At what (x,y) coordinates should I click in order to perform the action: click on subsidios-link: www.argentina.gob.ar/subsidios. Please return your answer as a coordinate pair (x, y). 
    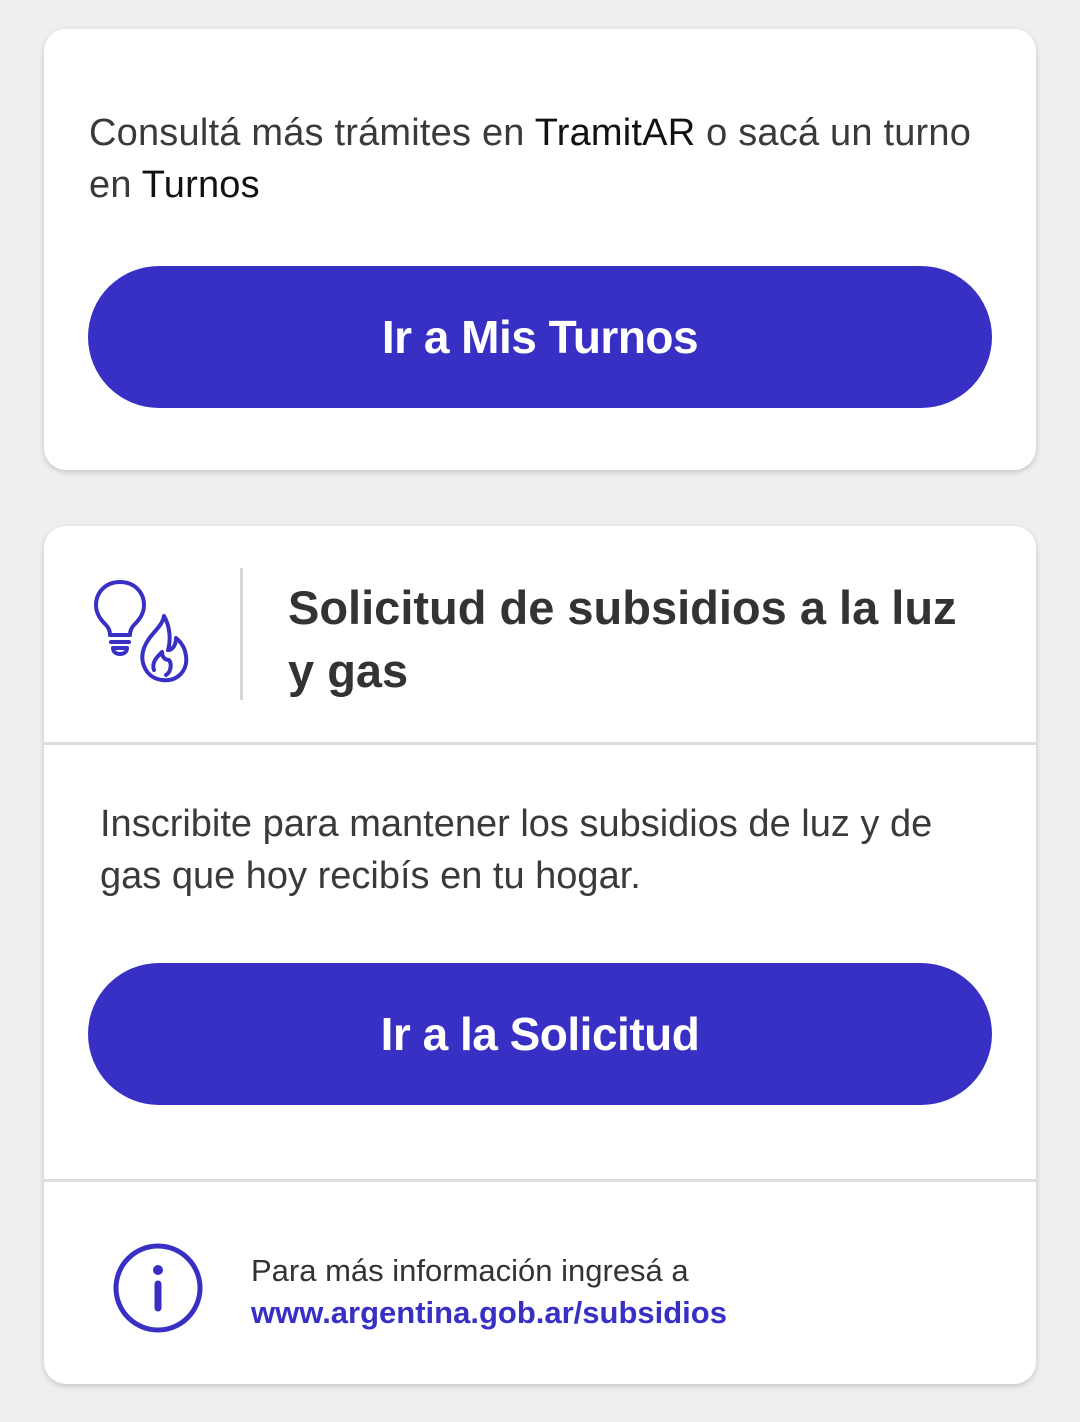
    Looking at the image, I should click on (621, 1313).